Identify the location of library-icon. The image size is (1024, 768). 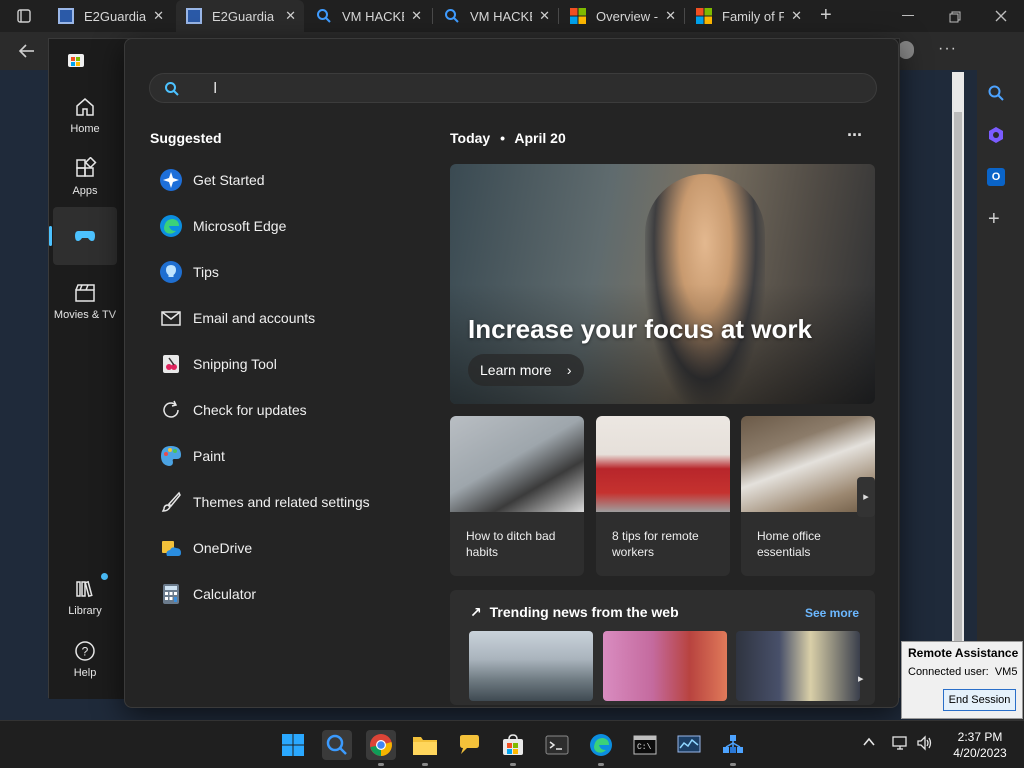
(84, 589).